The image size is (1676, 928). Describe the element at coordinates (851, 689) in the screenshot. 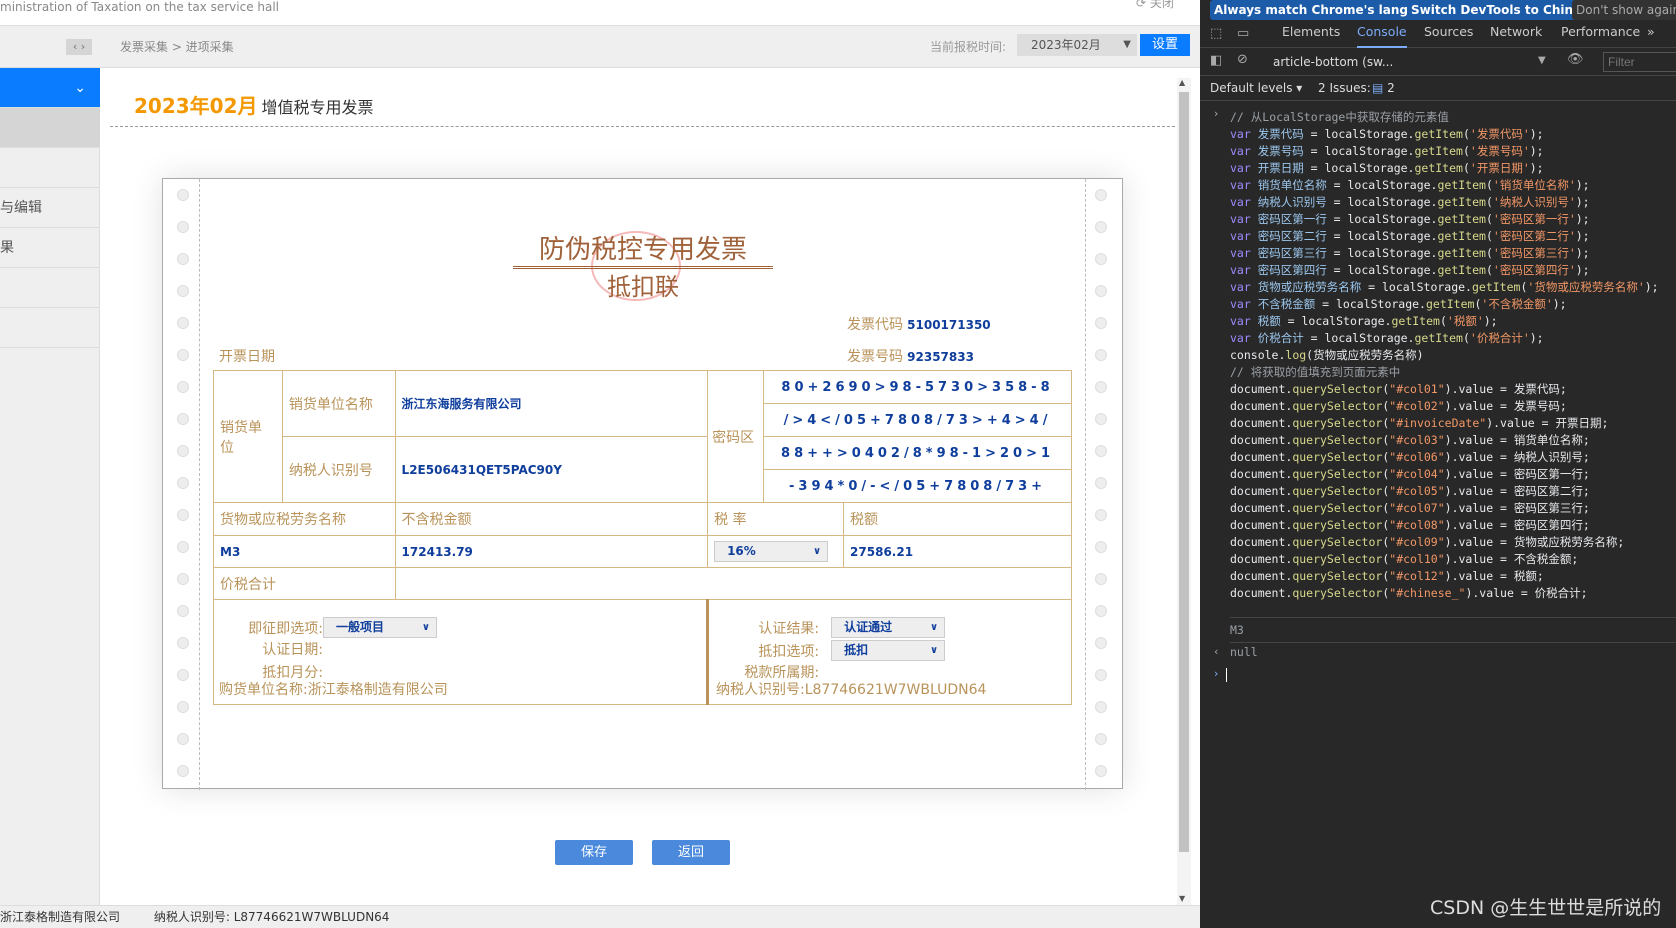

I see `buyer-taxid: 纳税人识别号:L87746621W7WBLUDN64` at that location.